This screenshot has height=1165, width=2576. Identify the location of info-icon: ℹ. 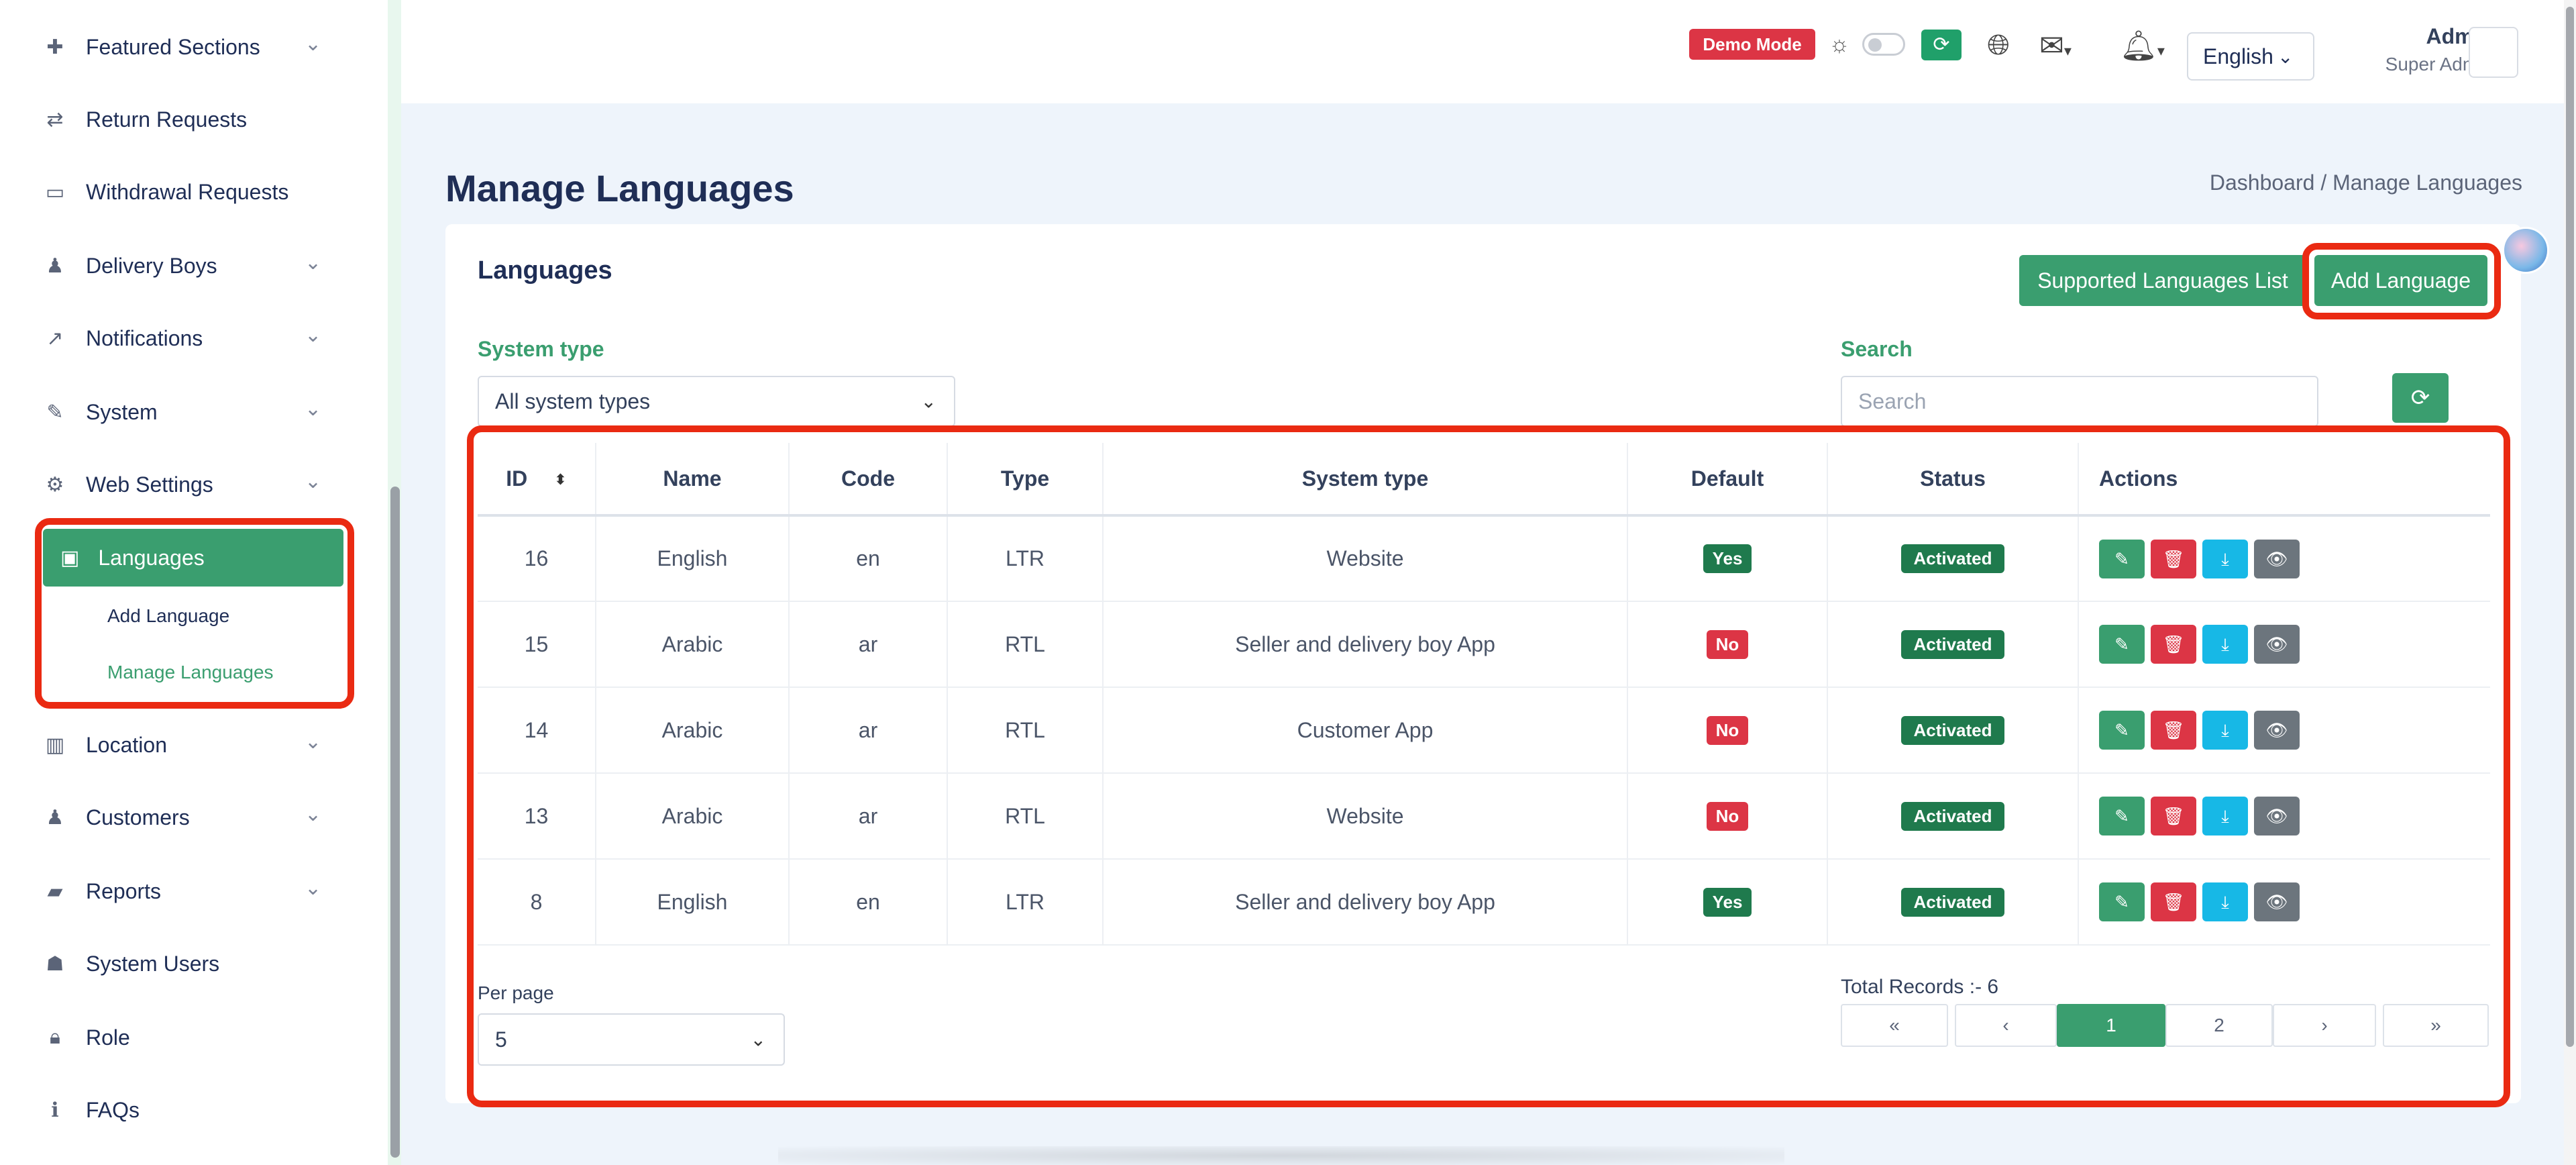
(55, 1110).